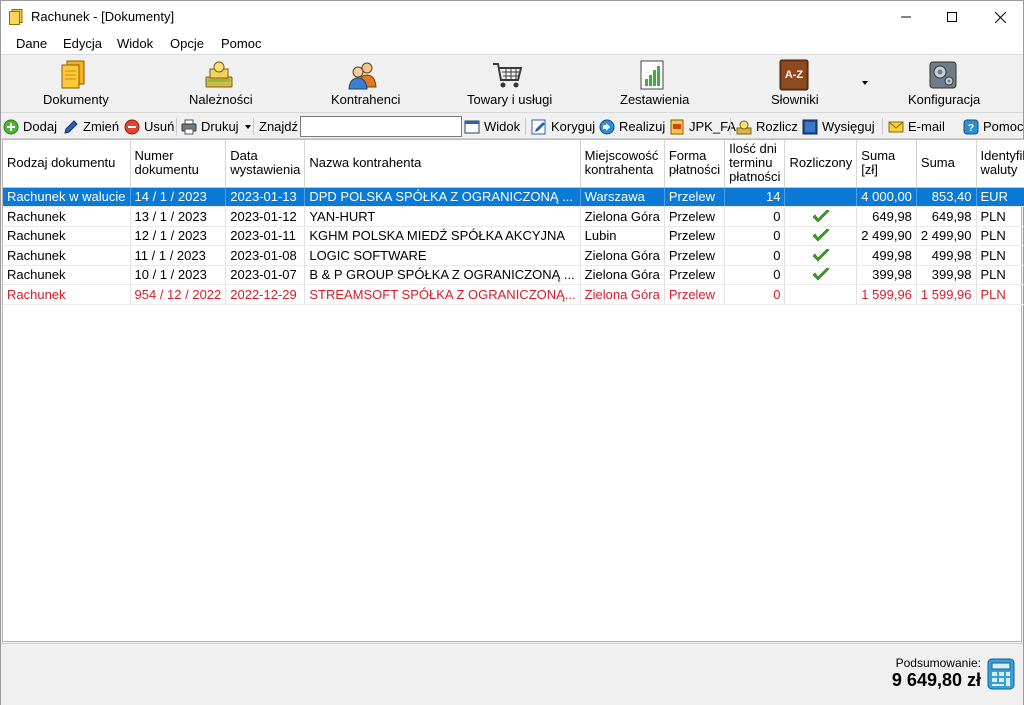  I want to click on printer-icon, so click(189, 126).